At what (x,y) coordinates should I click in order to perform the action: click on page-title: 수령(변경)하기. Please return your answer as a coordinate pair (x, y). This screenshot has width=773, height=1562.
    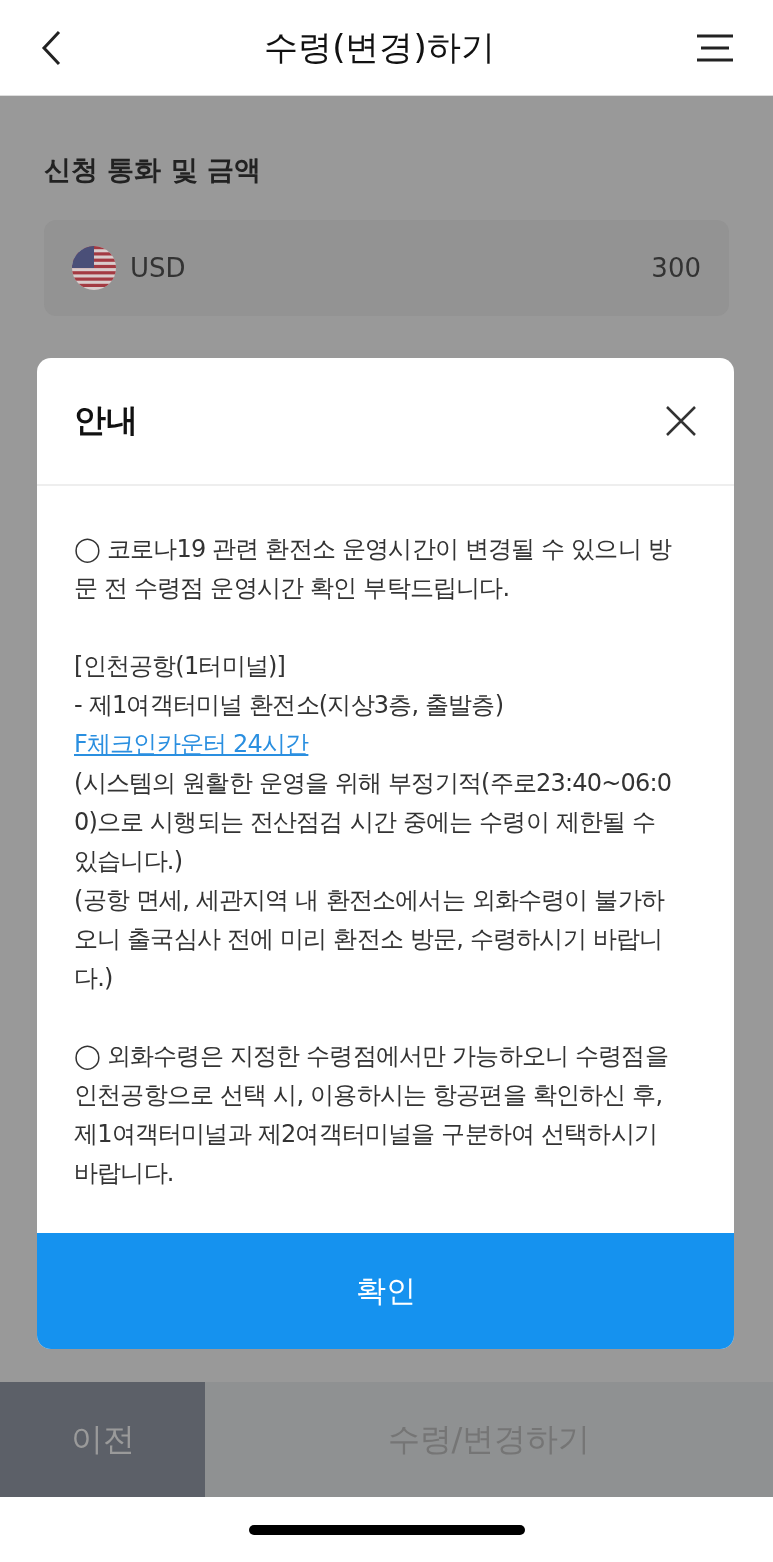
    Looking at the image, I should click on (379, 47).